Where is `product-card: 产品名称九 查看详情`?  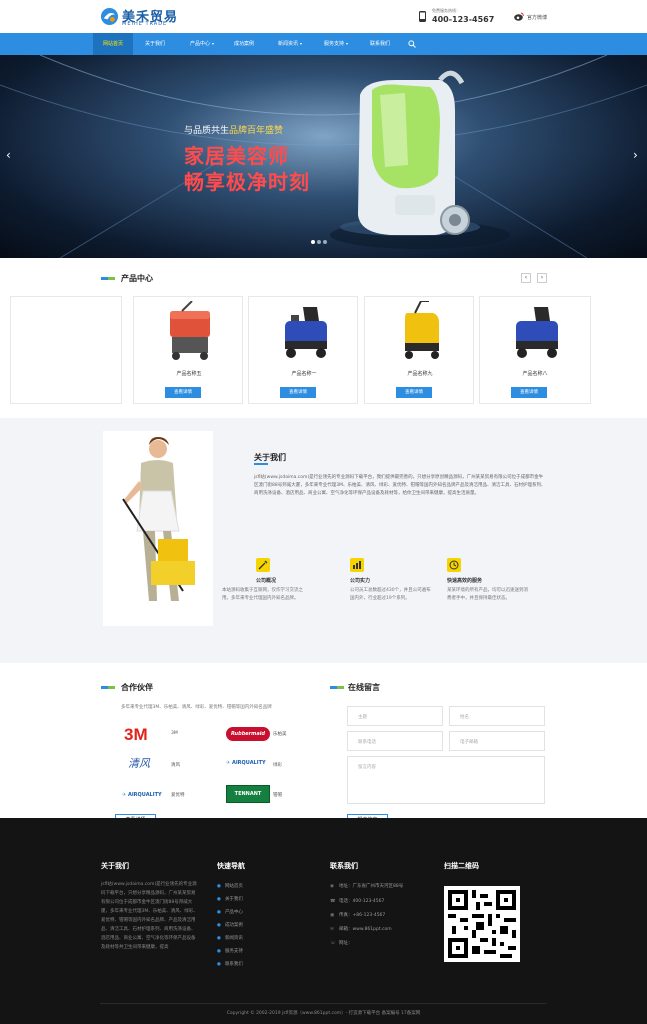 product-card: 产品名称九 查看详情 is located at coordinates (419, 350).